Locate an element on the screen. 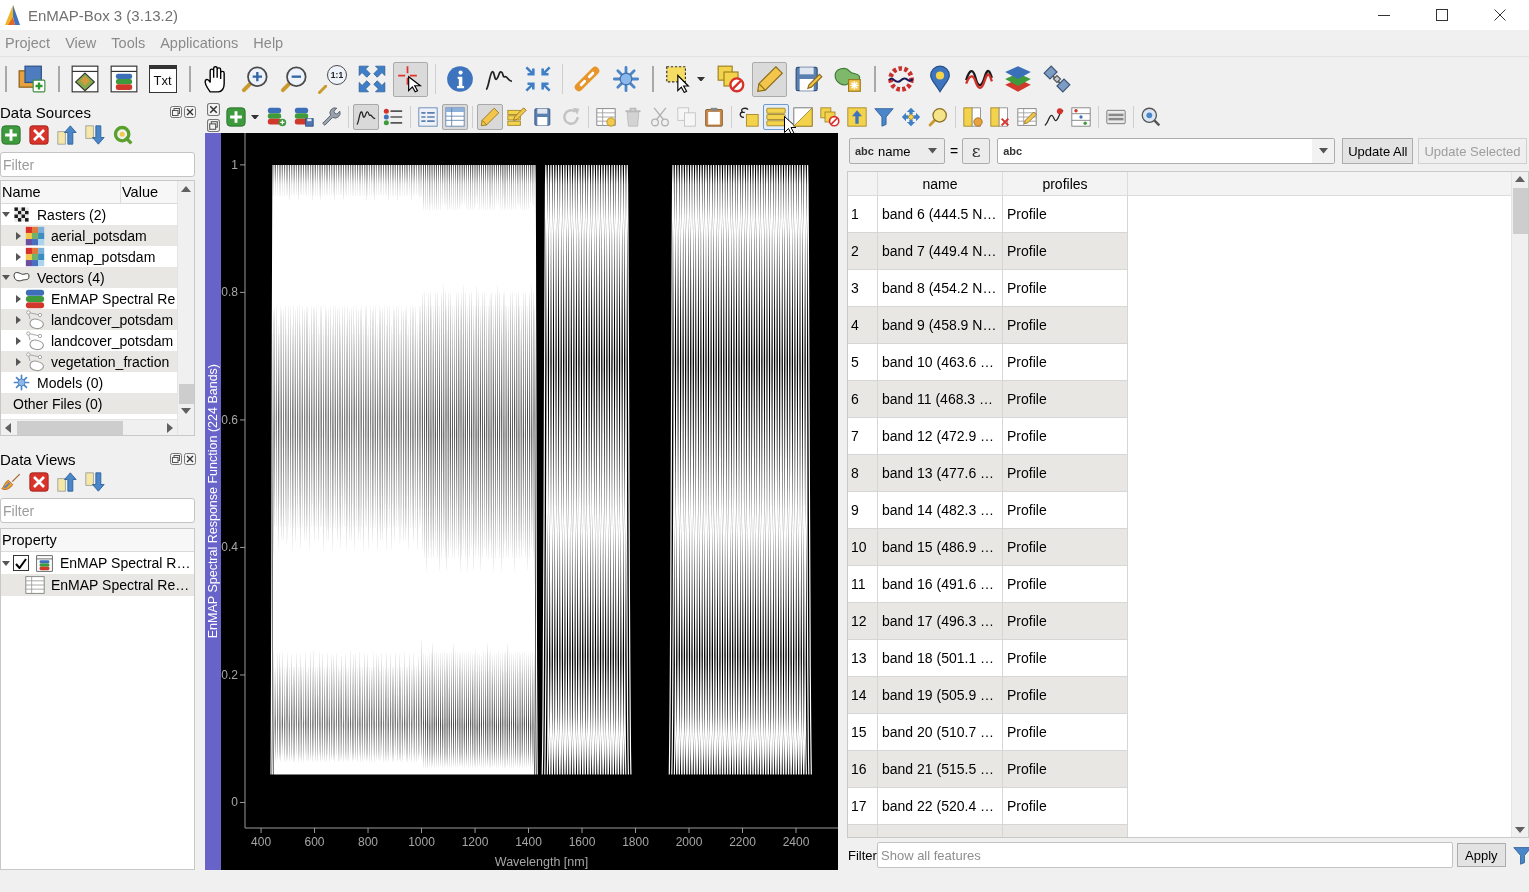  table-row: 2 band 7 (449.4 N… Profile is located at coordinates (988, 251).